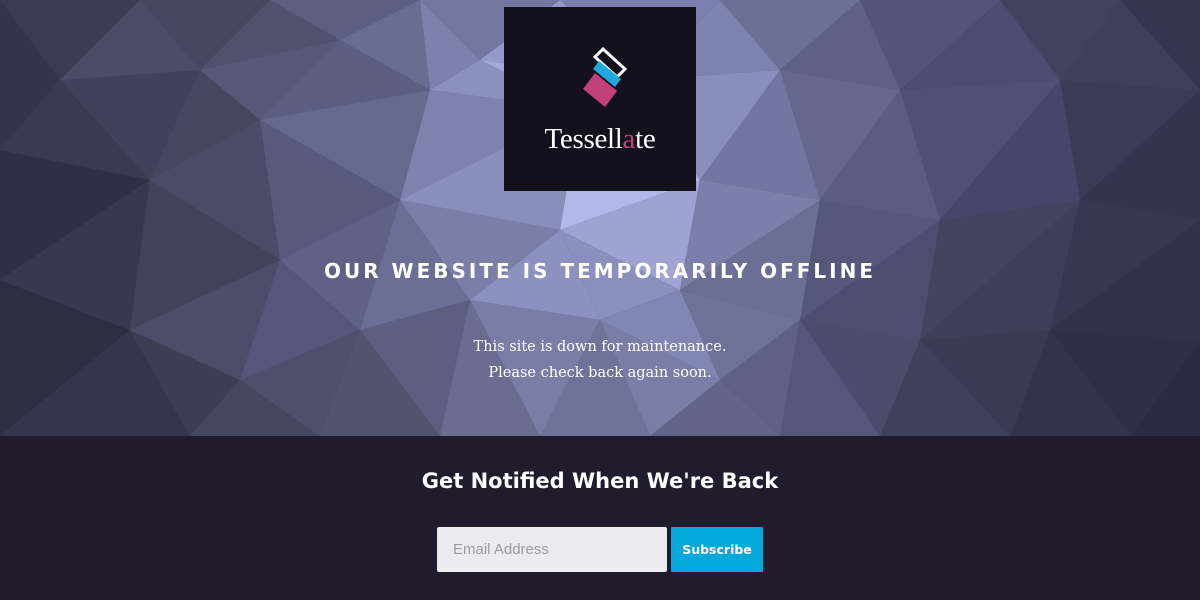  I want to click on brand-logo: Tessellate, so click(600, 99).